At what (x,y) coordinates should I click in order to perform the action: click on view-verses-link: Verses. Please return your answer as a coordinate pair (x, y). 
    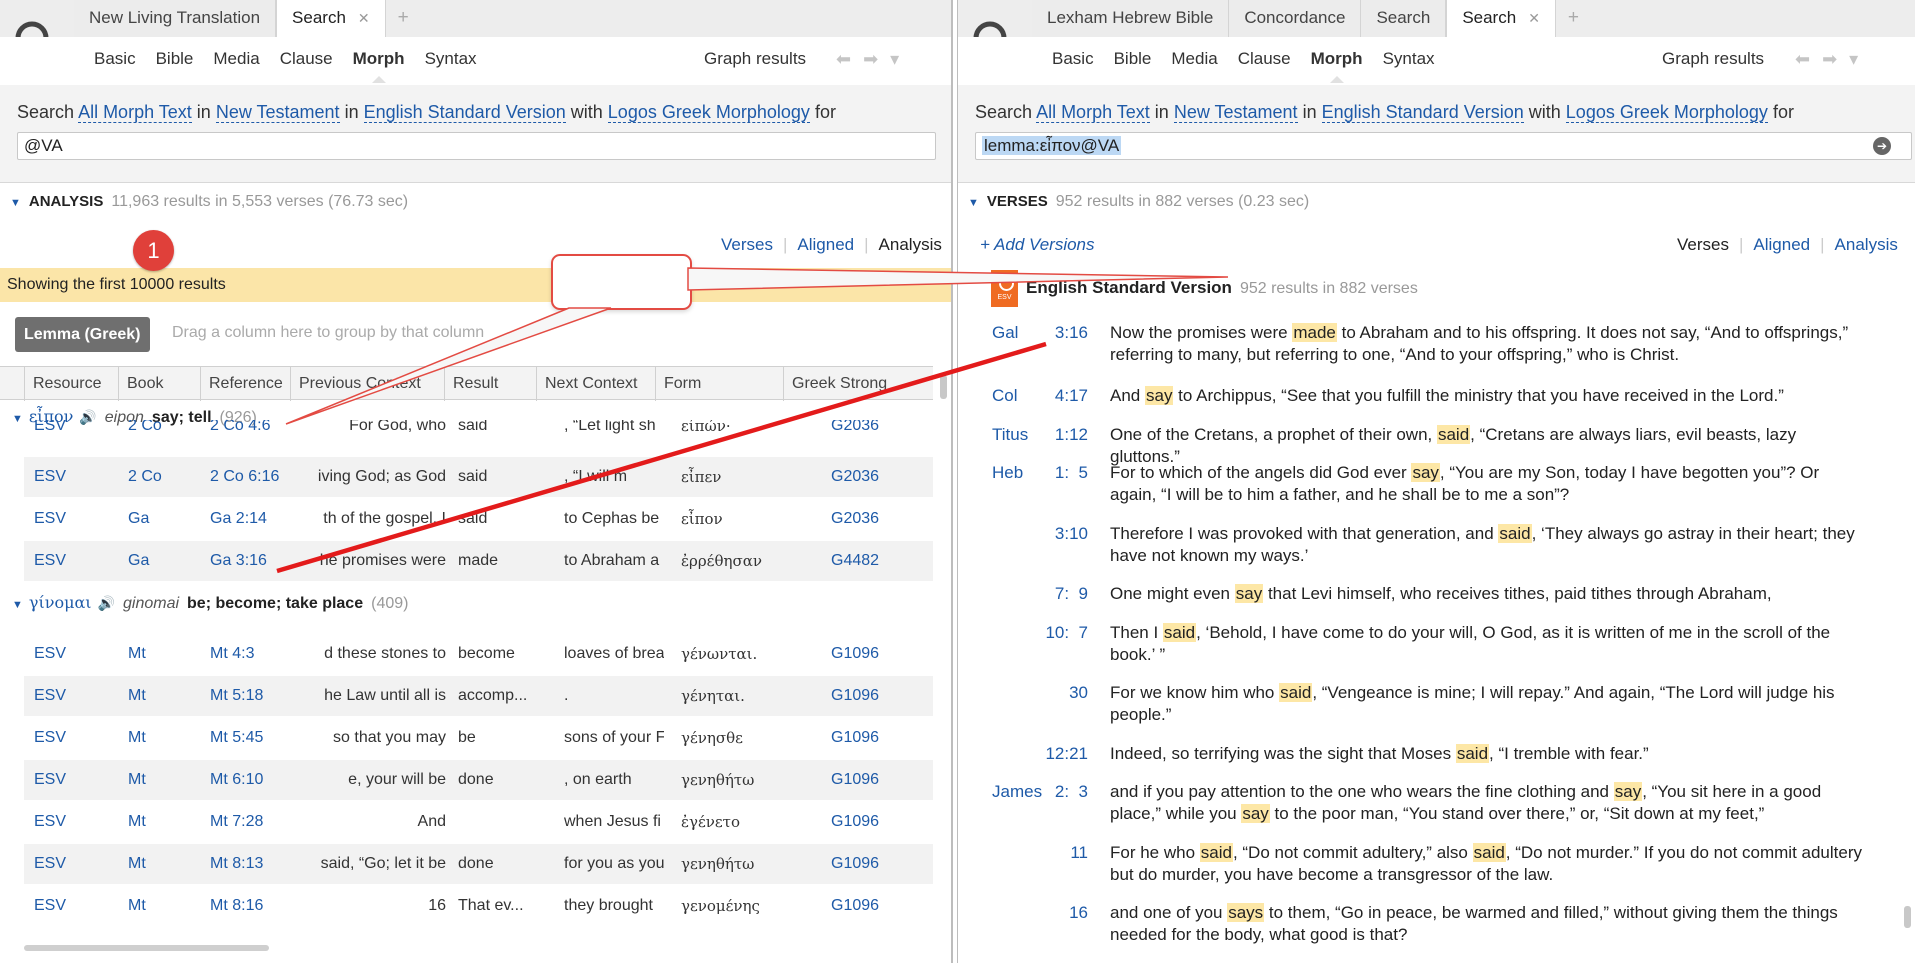
    Looking at the image, I should click on (747, 244).